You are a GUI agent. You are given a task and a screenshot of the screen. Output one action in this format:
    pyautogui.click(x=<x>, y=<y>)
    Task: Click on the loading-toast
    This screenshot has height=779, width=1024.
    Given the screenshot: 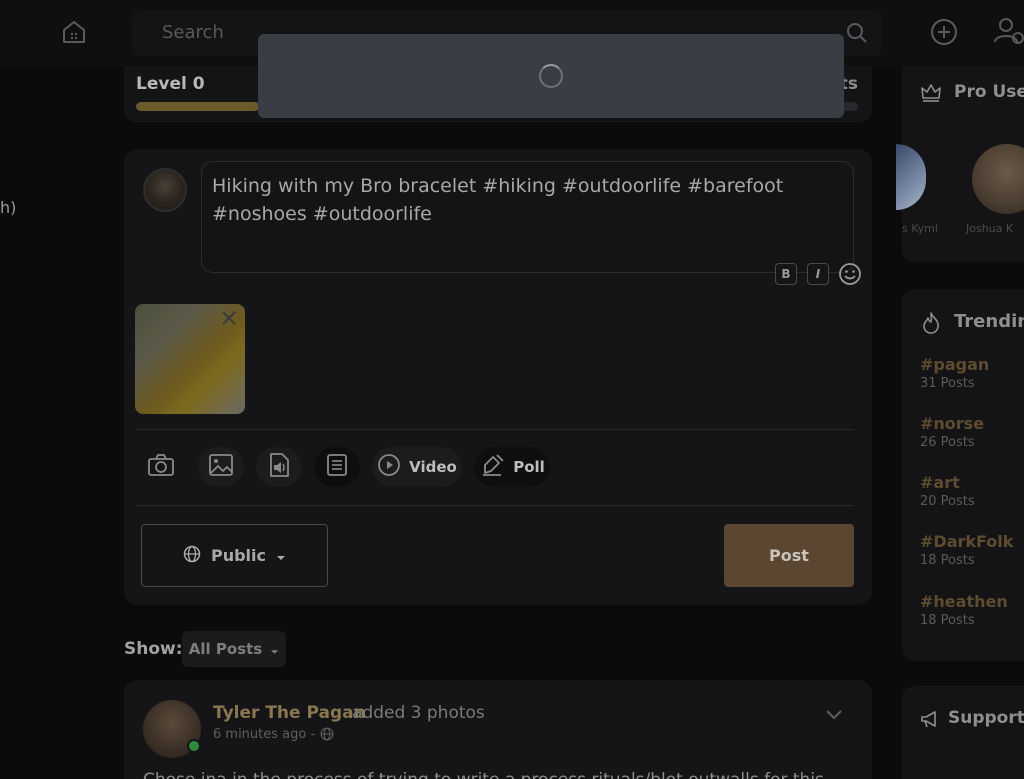 What is the action you would take?
    pyautogui.click(x=551, y=76)
    